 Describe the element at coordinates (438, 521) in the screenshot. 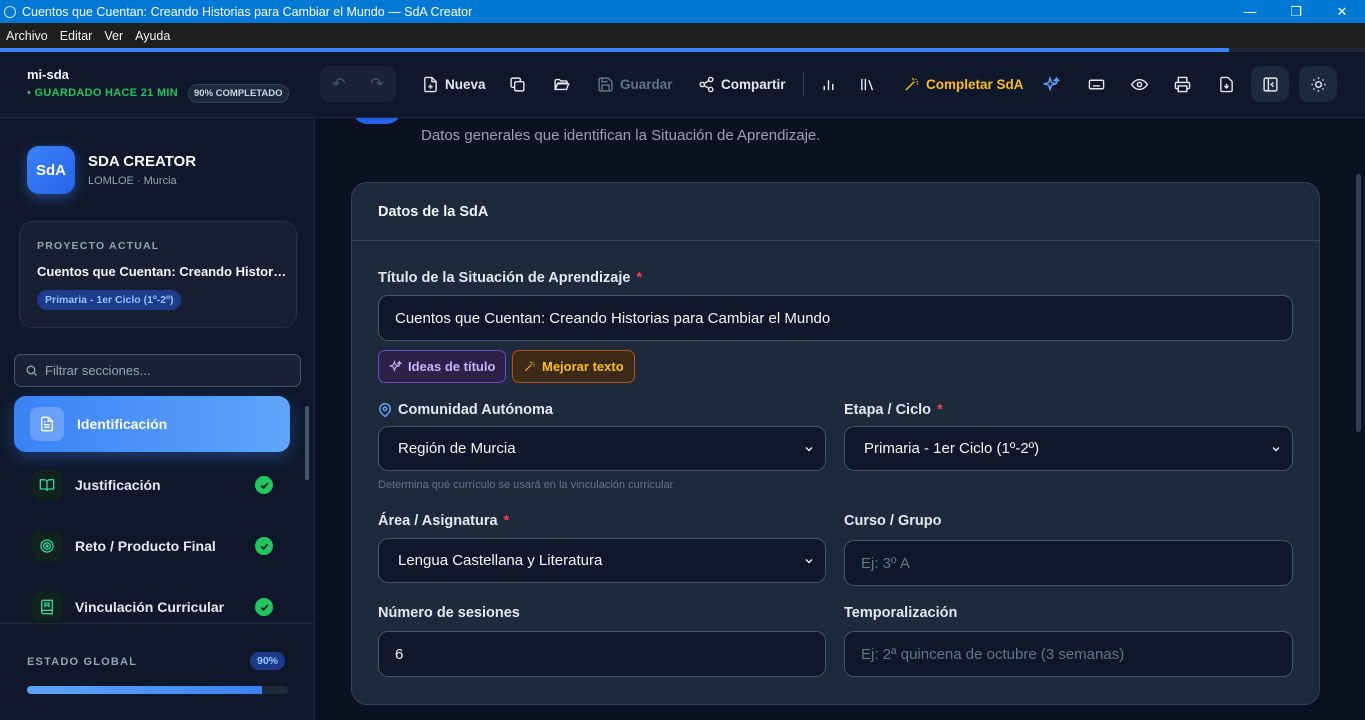

I see `area-label-text: Área / Asignatura` at that location.